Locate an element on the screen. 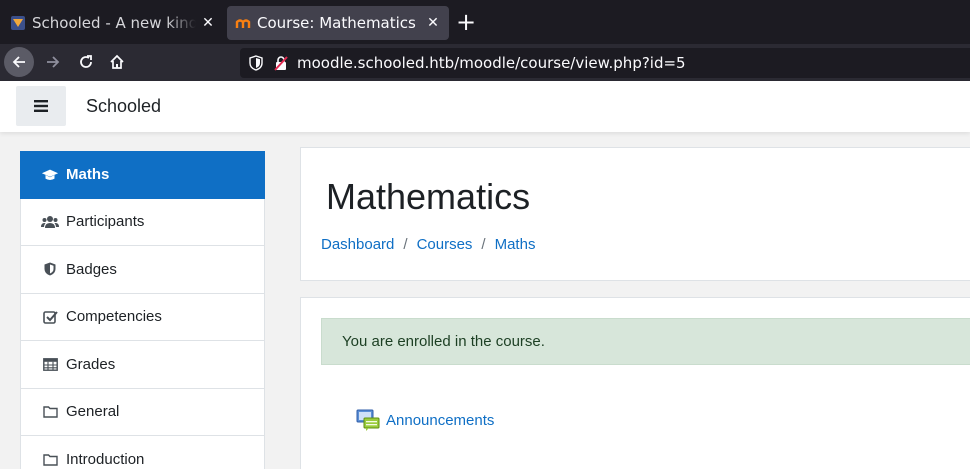  sidebar-item-label: Grades is located at coordinates (91, 364).